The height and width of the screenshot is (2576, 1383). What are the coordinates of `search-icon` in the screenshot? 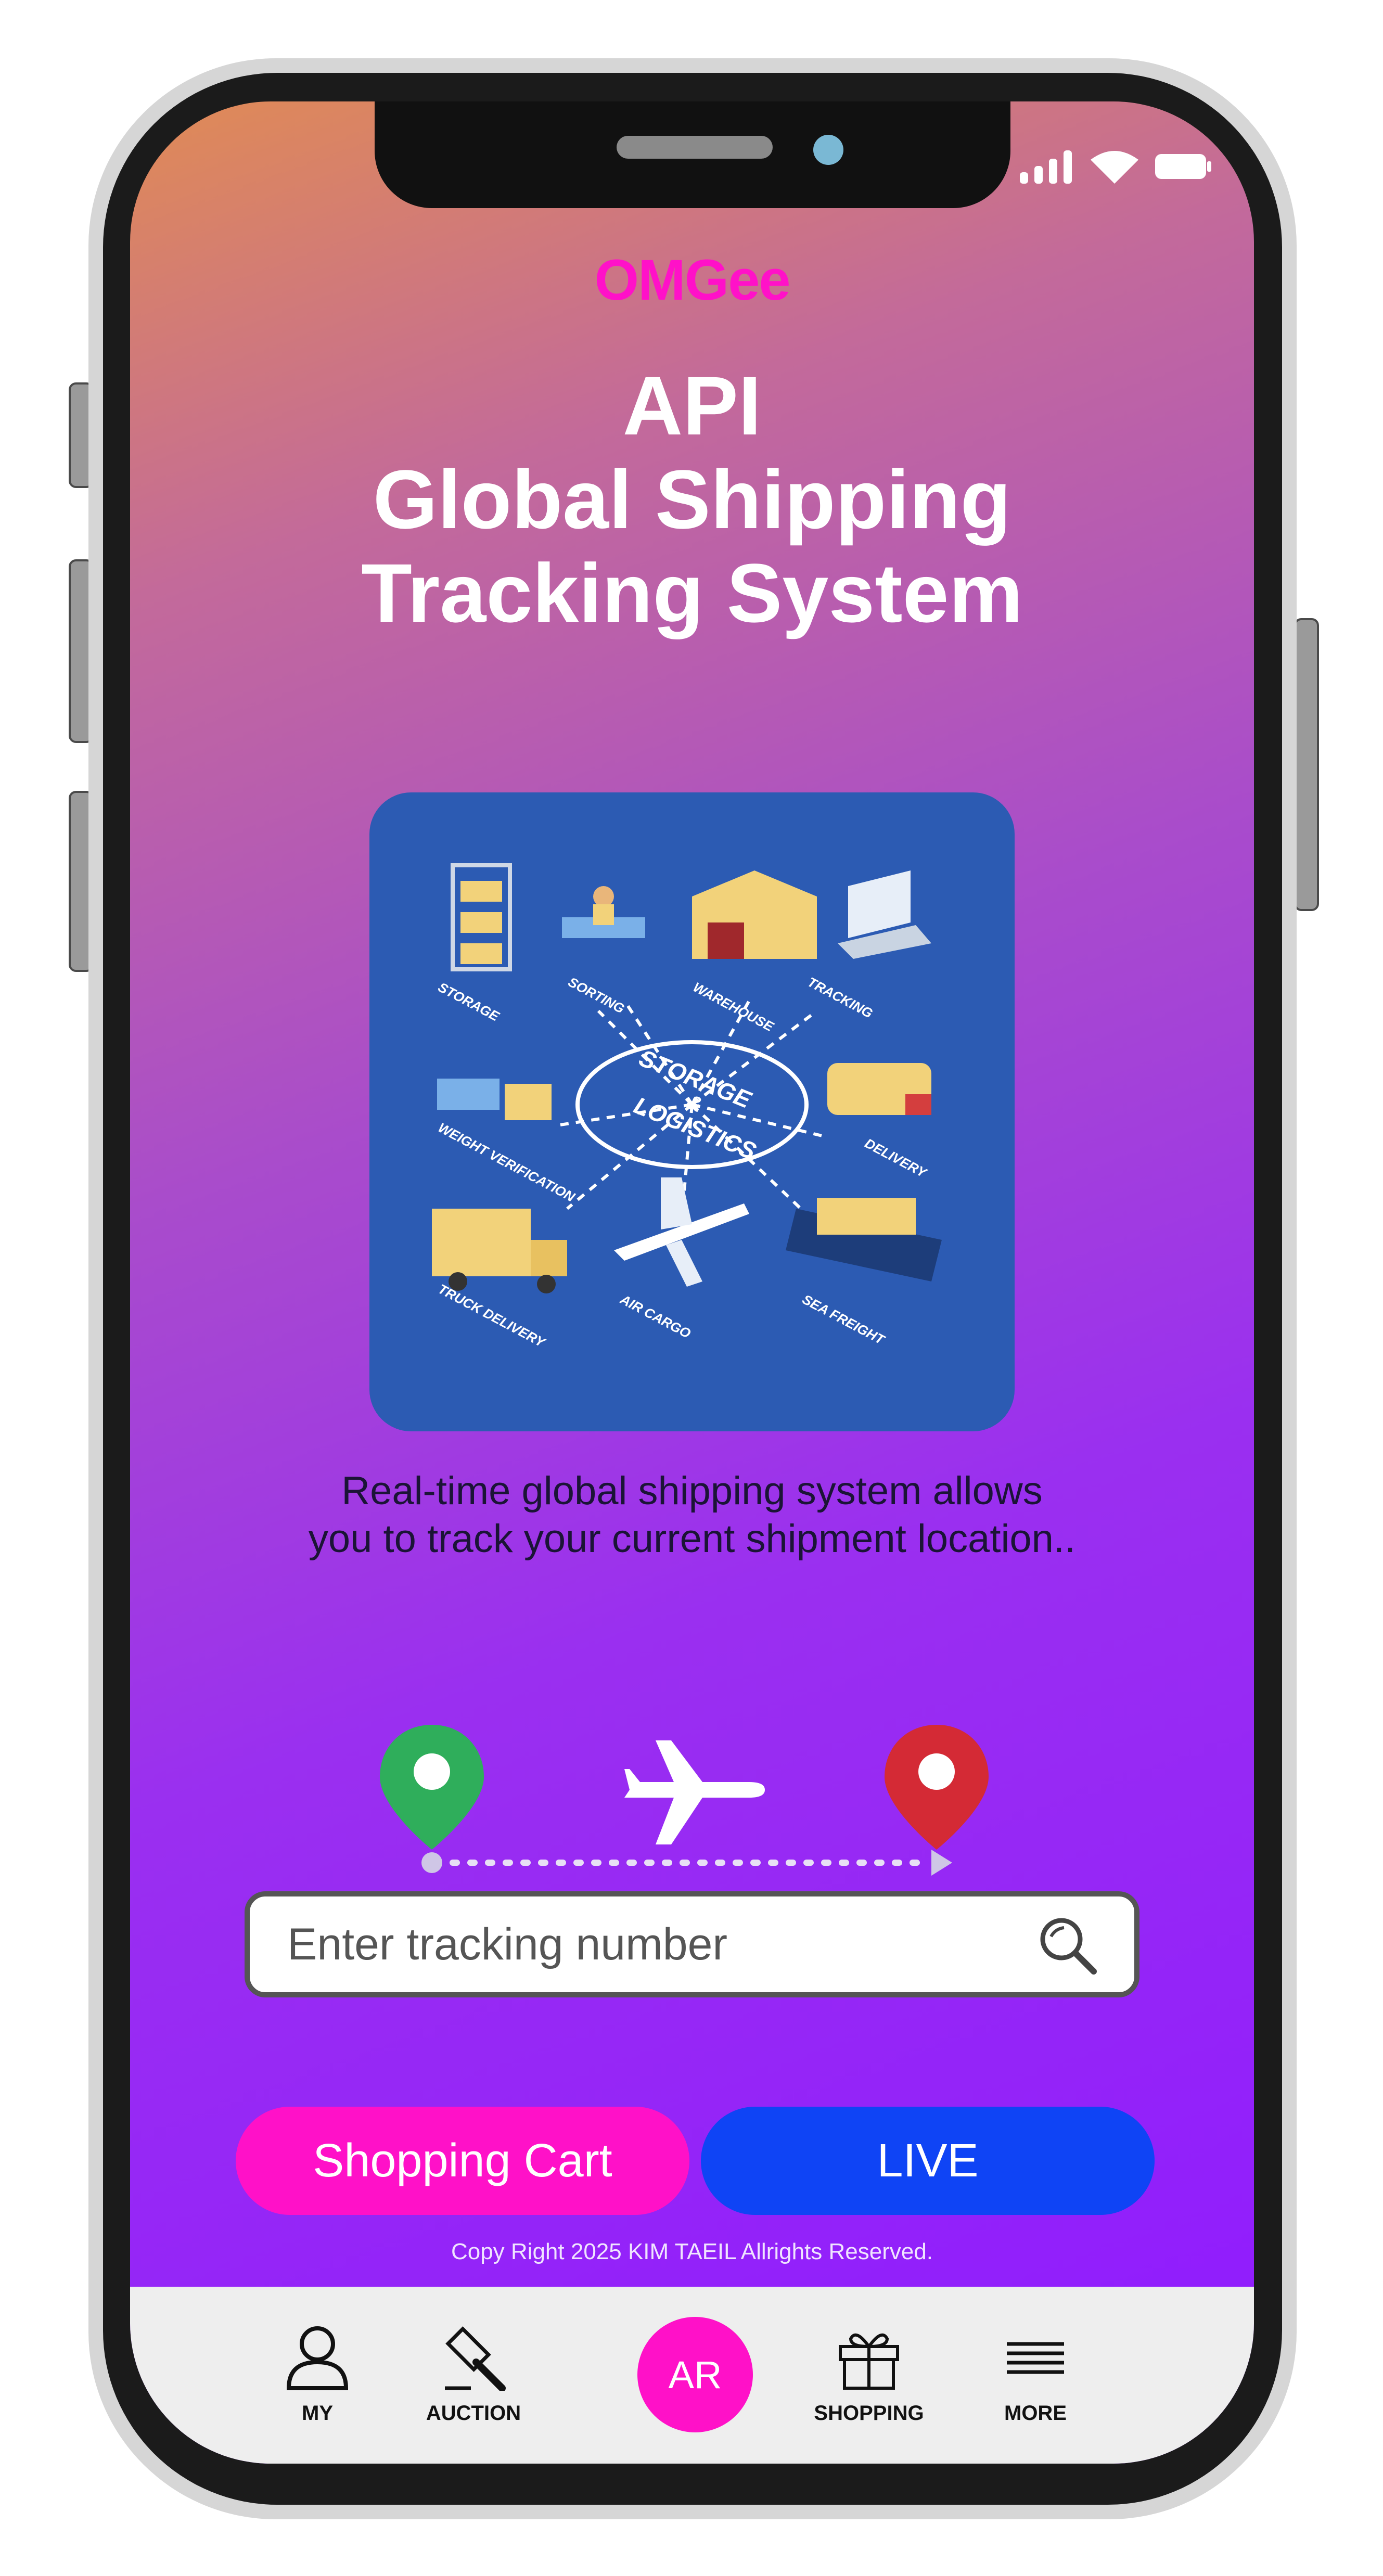 It's located at (1067, 1944).